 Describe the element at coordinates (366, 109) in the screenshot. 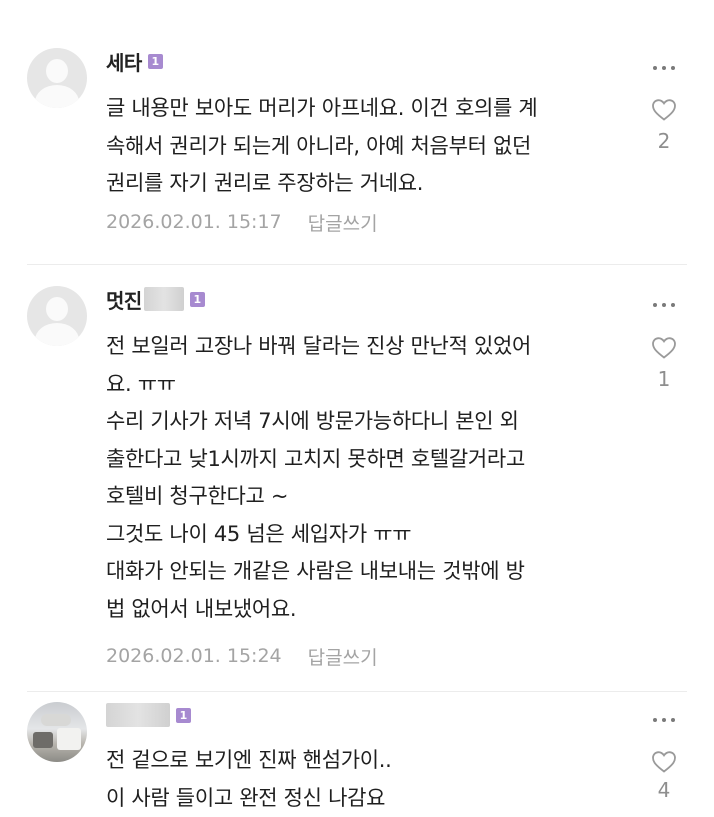

I see `comment-text-line: 글 내용만 보아도 머리가 아프네요. 이건 호의를 계` at that location.